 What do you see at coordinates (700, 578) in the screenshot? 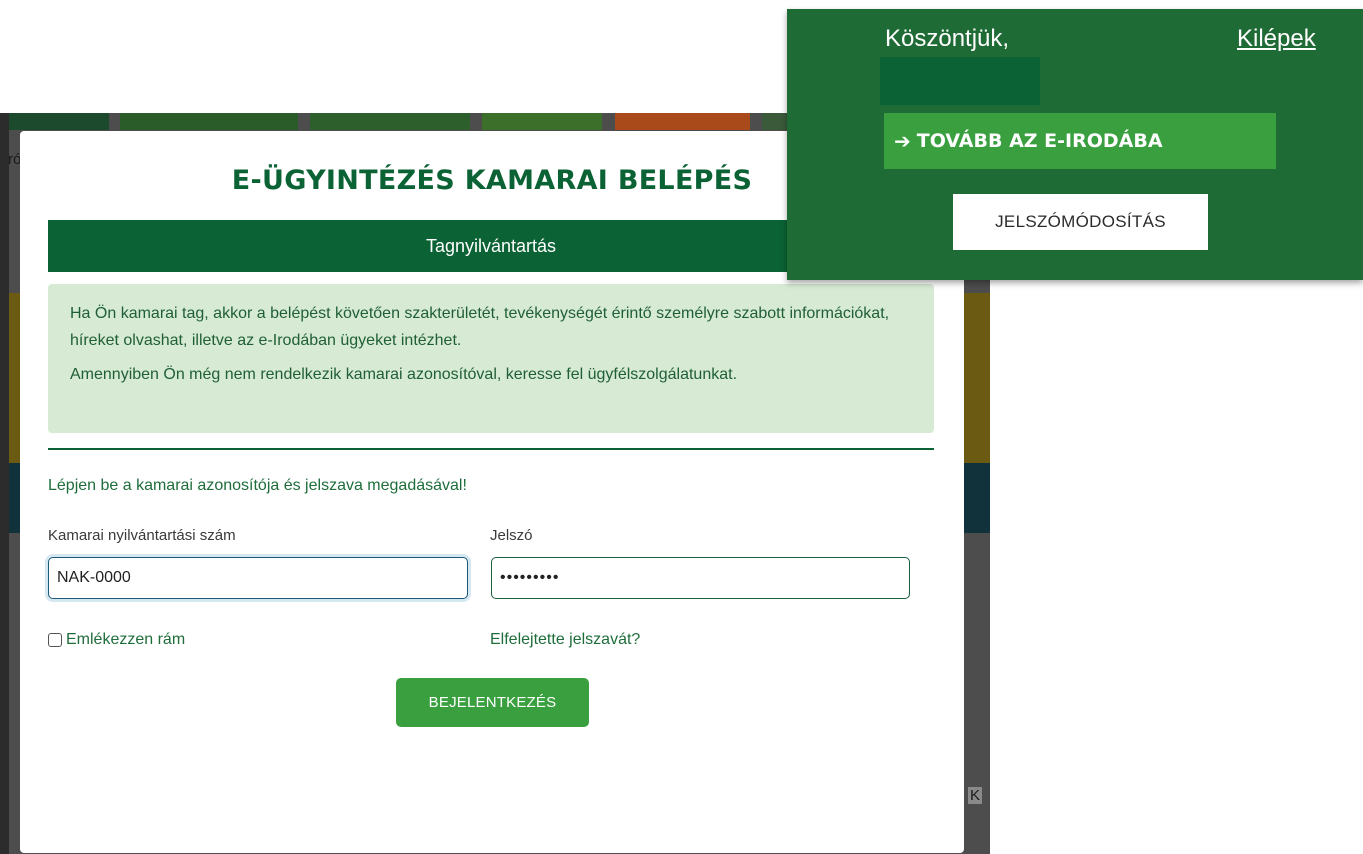
I see `password-input` at bounding box center [700, 578].